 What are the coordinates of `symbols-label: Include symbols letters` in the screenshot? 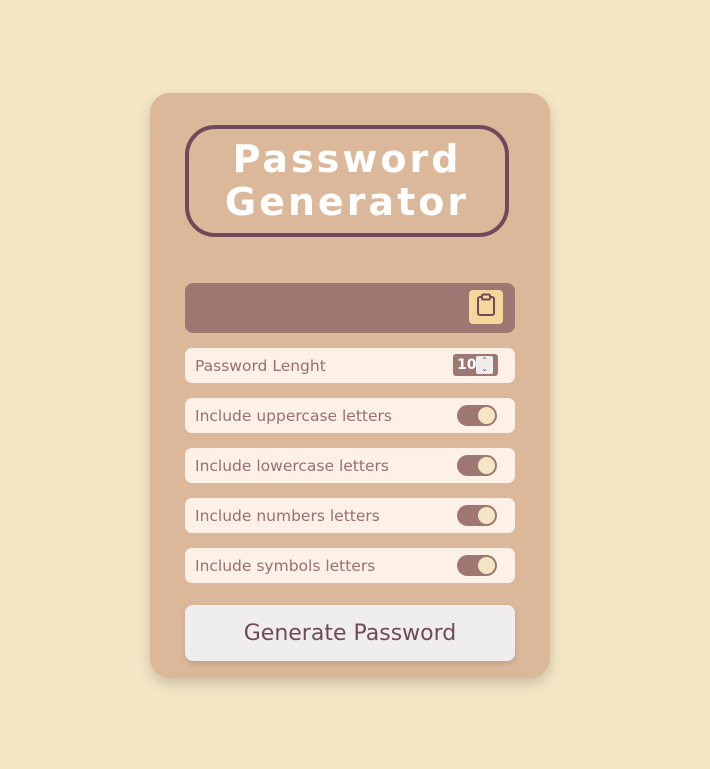 It's located at (285, 565).